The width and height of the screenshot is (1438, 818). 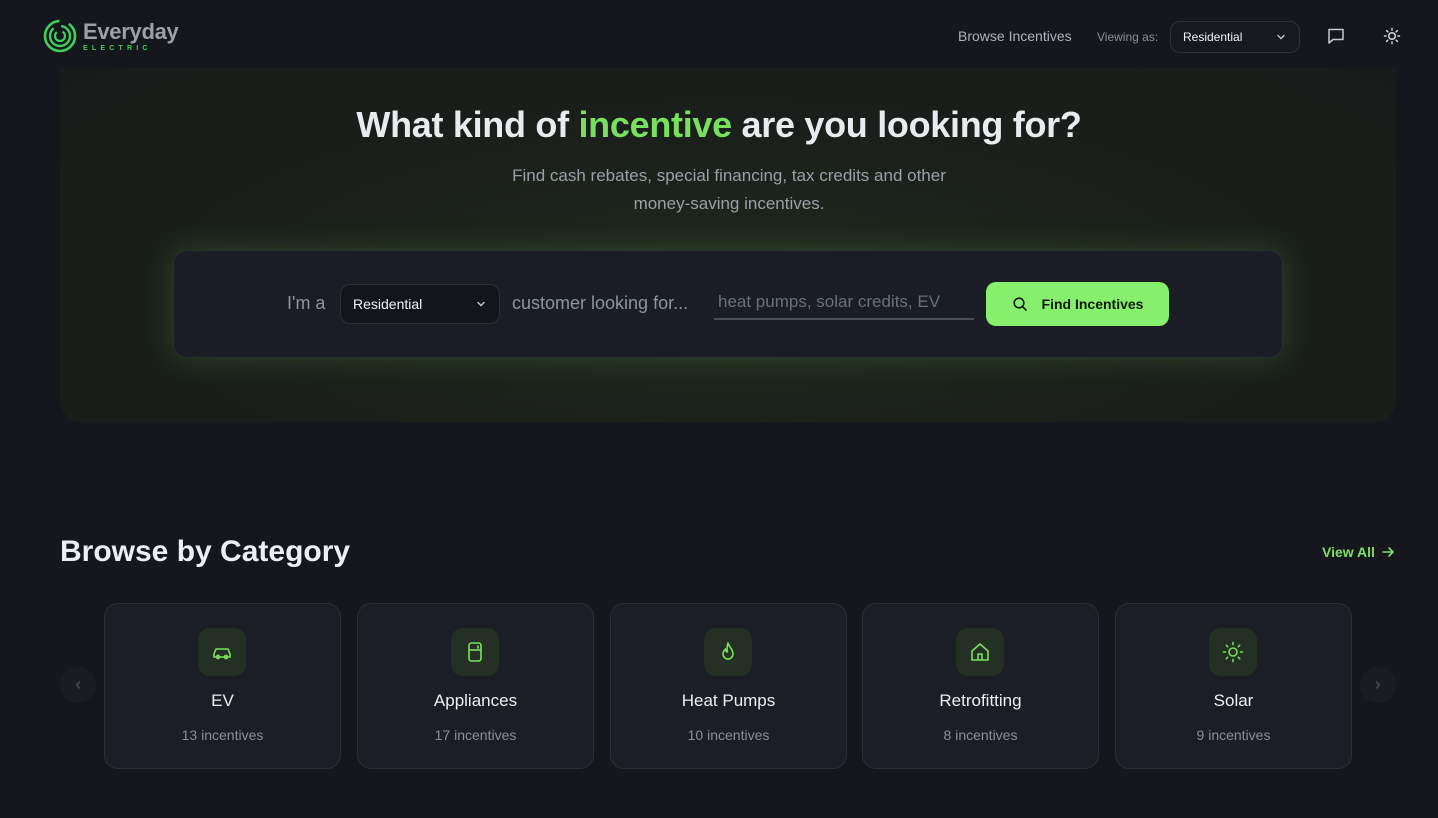 I want to click on flame-icon, so click(x=728, y=651).